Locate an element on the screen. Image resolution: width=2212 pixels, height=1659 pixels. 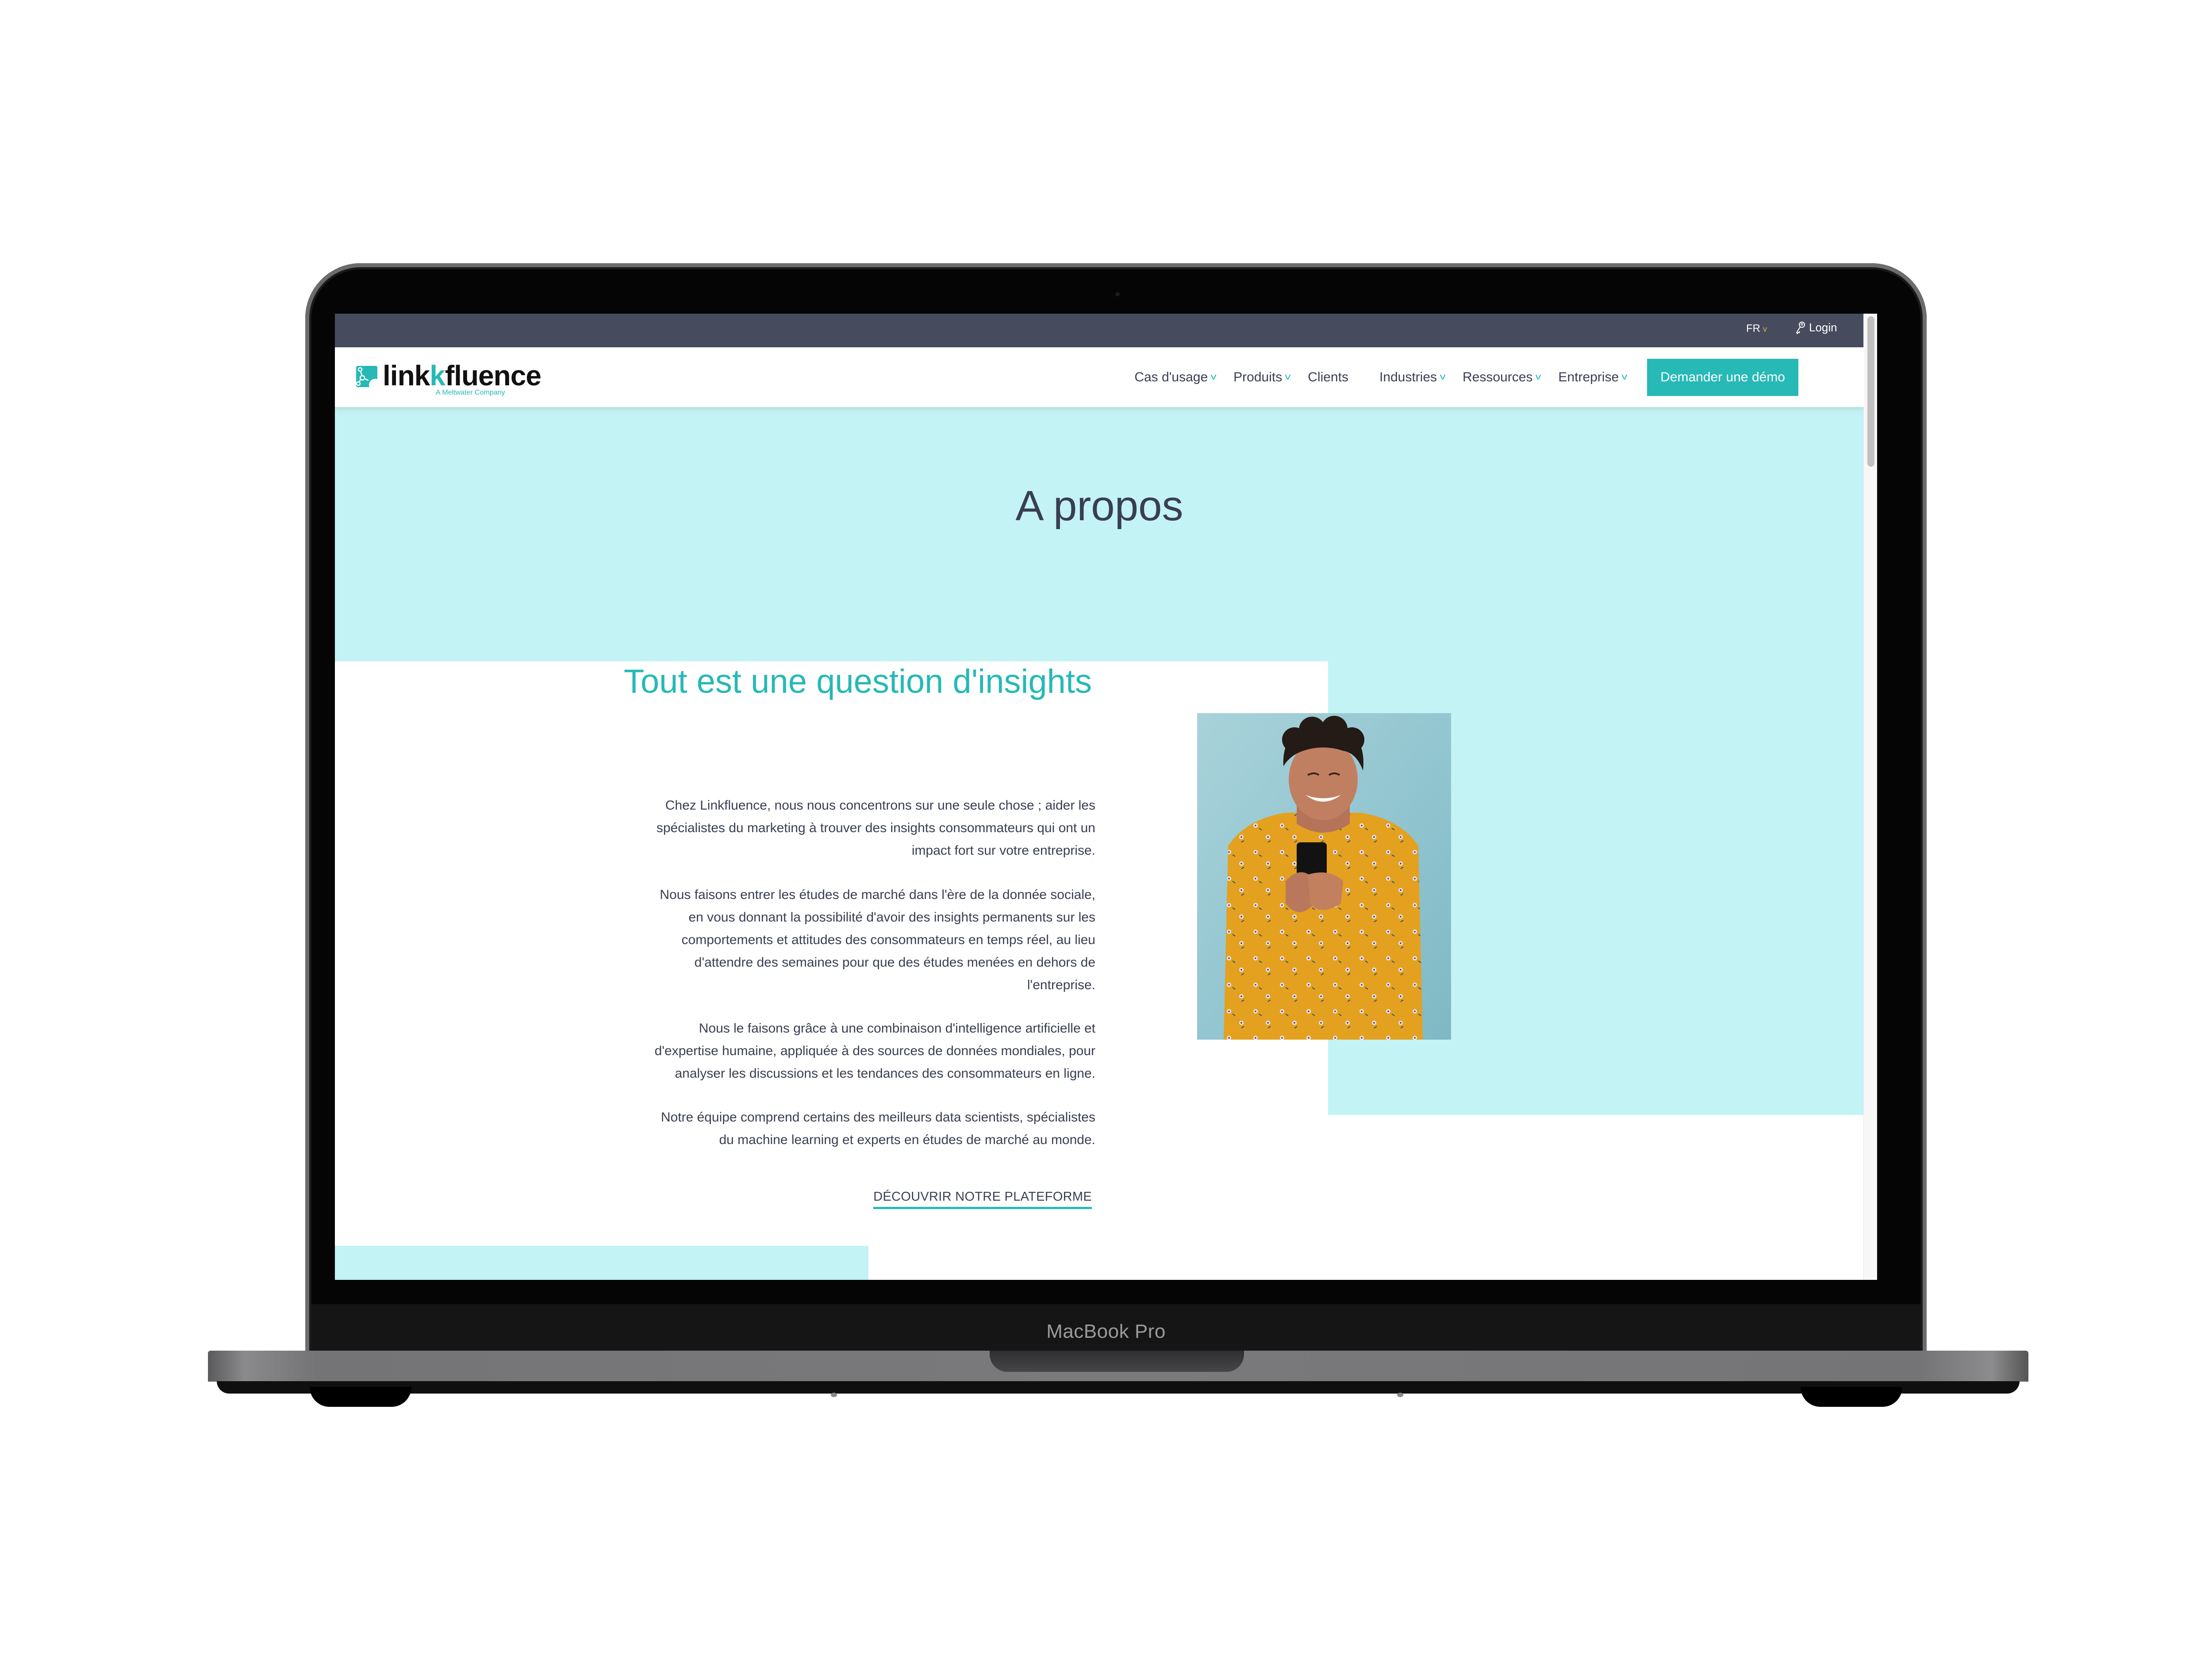
section-title: Tout est une question d'insights is located at coordinates (858, 681).